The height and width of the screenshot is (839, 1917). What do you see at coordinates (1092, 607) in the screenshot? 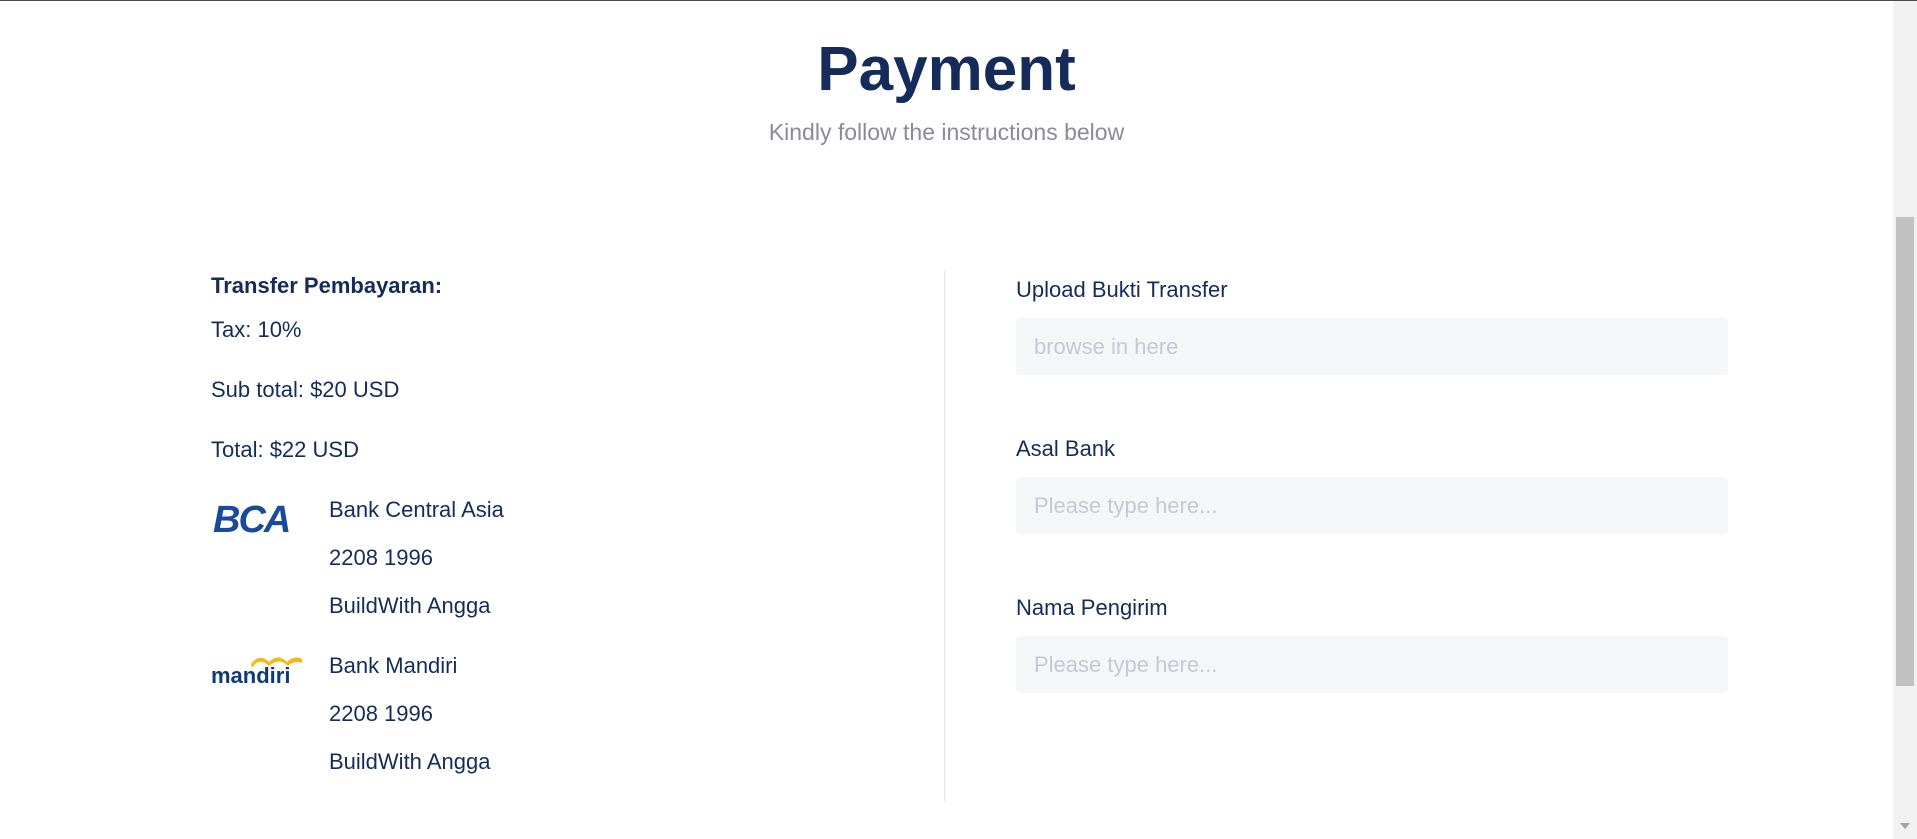
I see `sender-label: Nama Pengirim` at bounding box center [1092, 607].